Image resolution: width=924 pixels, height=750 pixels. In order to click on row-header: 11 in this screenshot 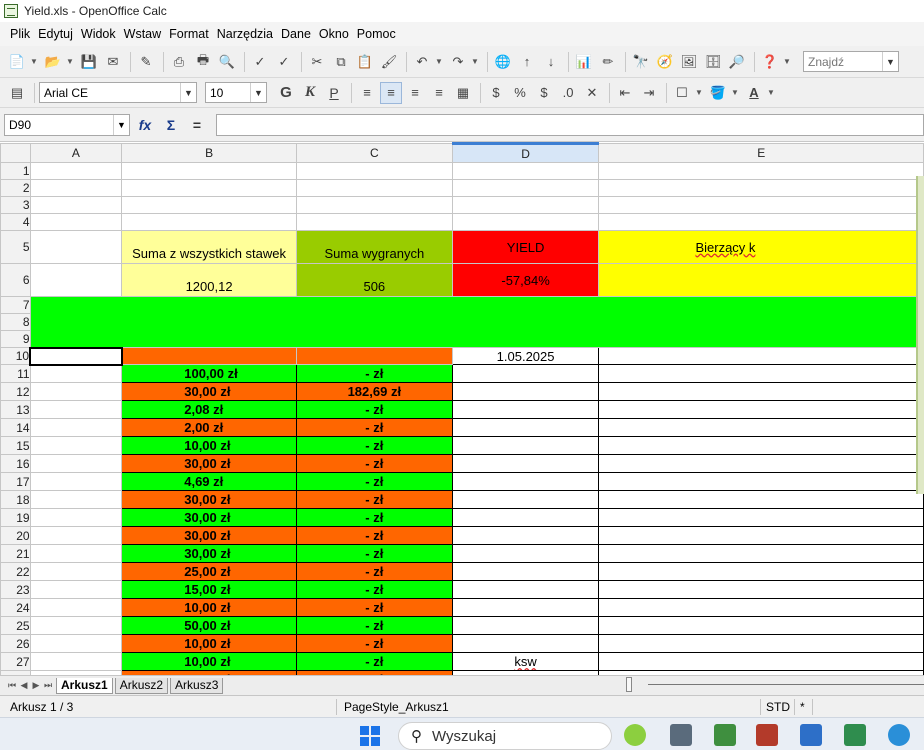, I will do `click(15, 373)`.